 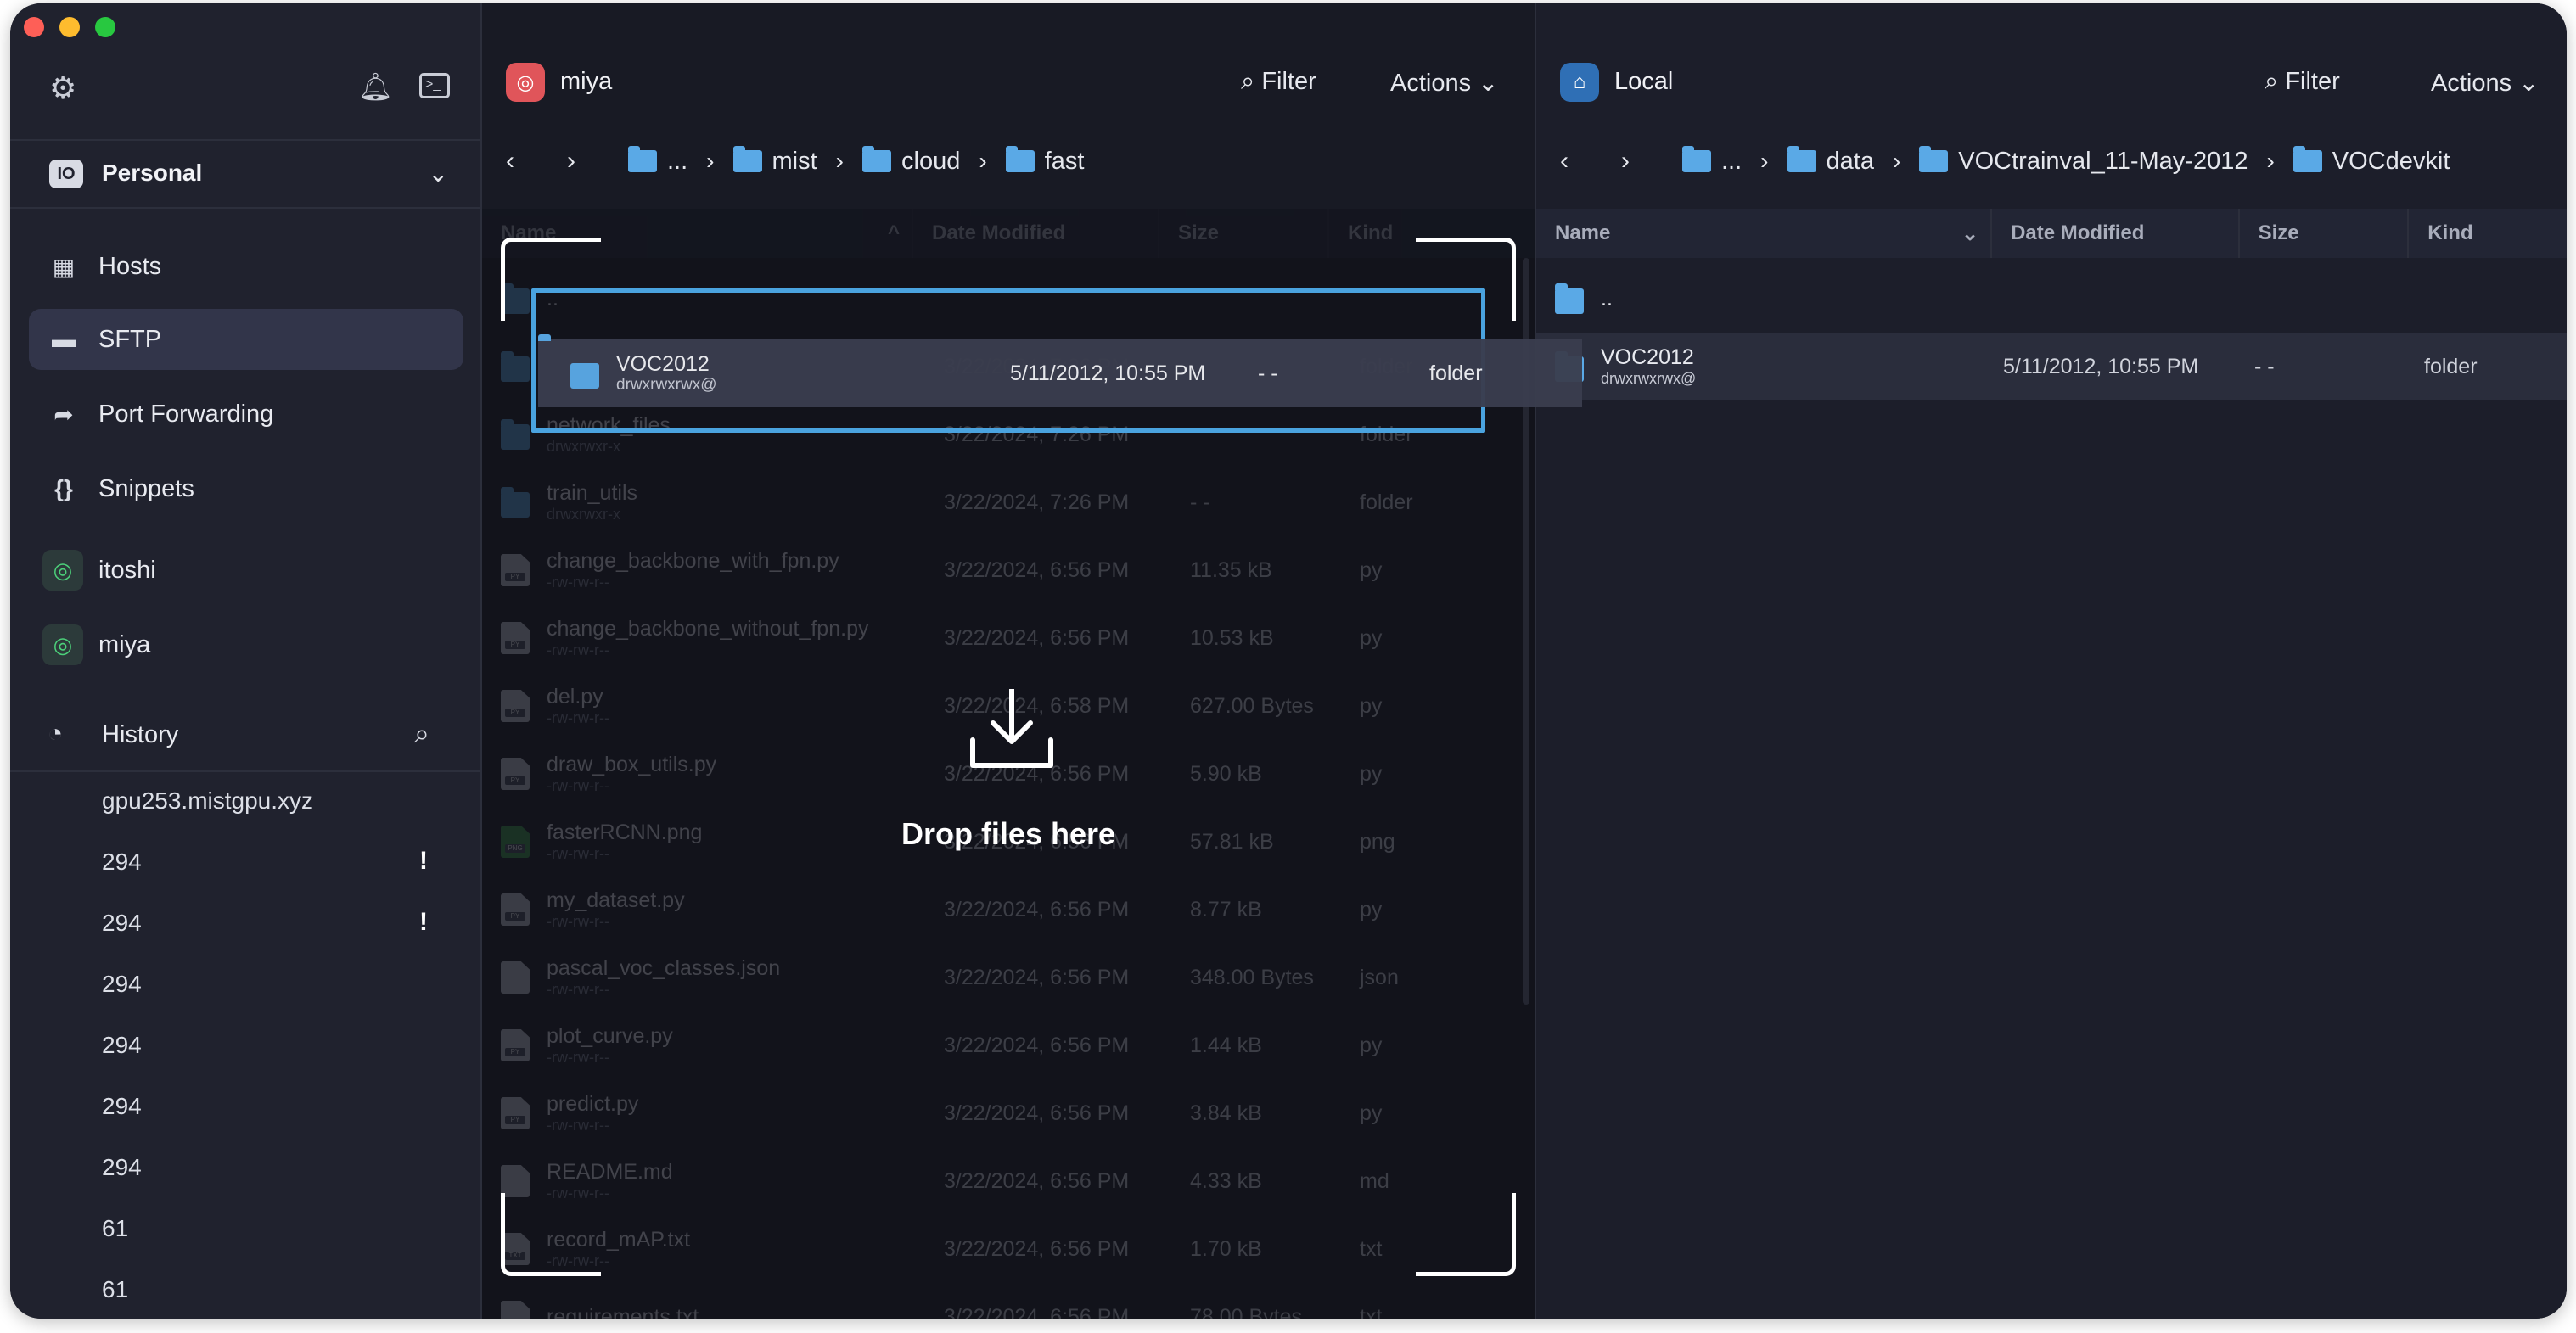 What do you see at coordinates (1108, 373) in the screenshot?
I see `date-cell: 5/11/2012, 10:55 PM` at bounding box center [1108, 373].